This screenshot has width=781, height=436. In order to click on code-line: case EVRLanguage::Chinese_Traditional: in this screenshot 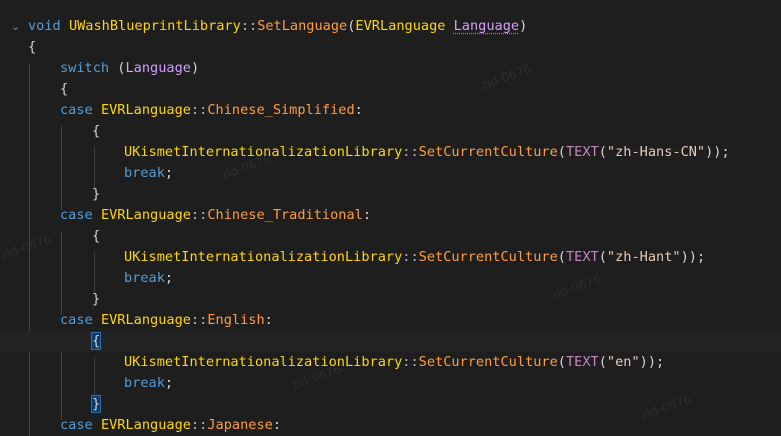, I will do `click(390, 215)`.